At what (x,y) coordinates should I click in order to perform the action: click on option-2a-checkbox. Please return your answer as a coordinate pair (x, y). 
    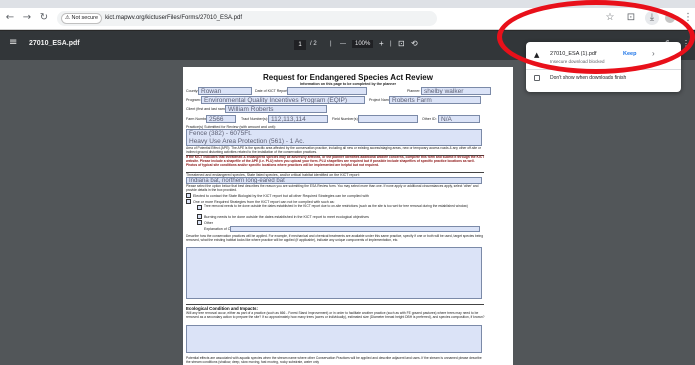
    Looking at the image, I should click on (199, 207).